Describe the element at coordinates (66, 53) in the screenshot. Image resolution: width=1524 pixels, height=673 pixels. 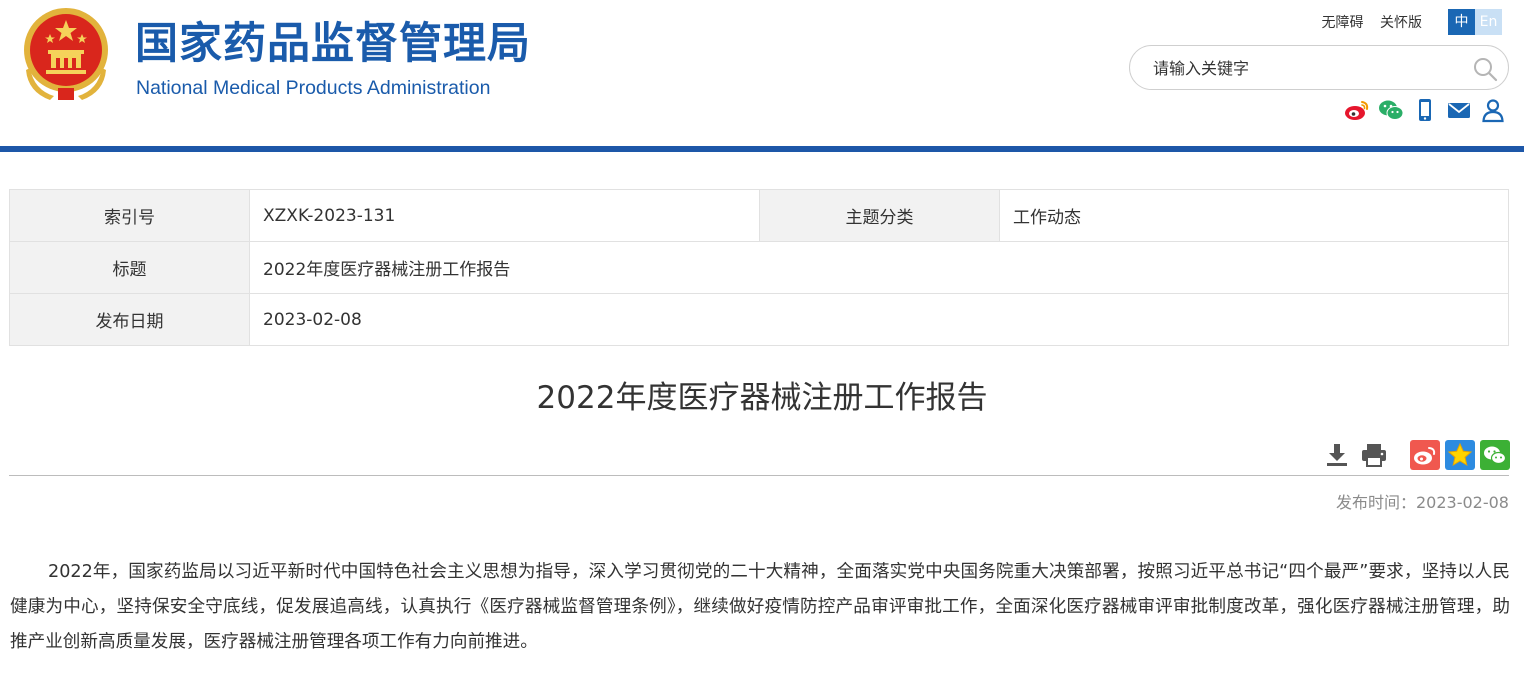
I see `national-emblem-icon` at that location.